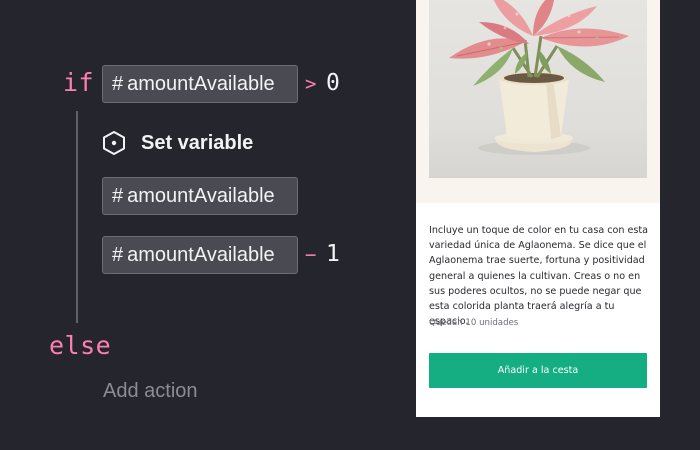  I want to click on potted-plant-photo, so click(538, 89).